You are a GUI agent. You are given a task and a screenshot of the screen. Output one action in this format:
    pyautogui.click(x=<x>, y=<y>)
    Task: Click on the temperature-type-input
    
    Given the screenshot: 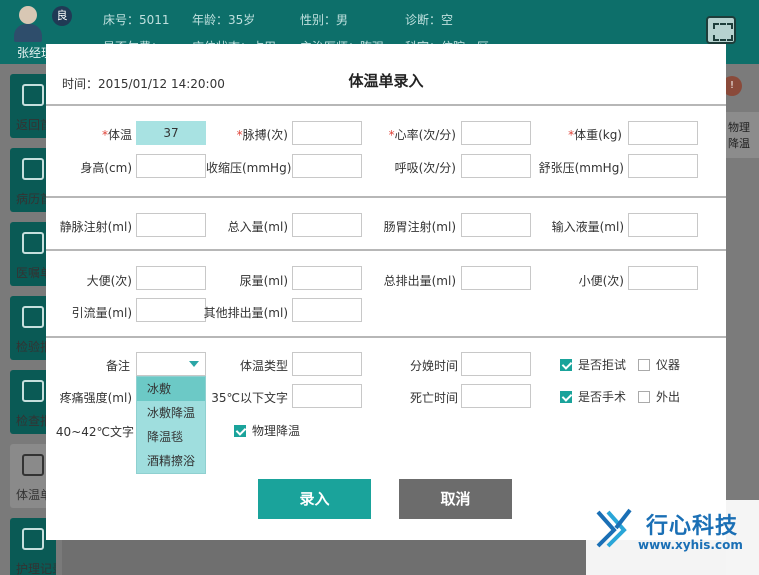 What is the action you would take?
    pyautogui.click(x=327, y=364)
    